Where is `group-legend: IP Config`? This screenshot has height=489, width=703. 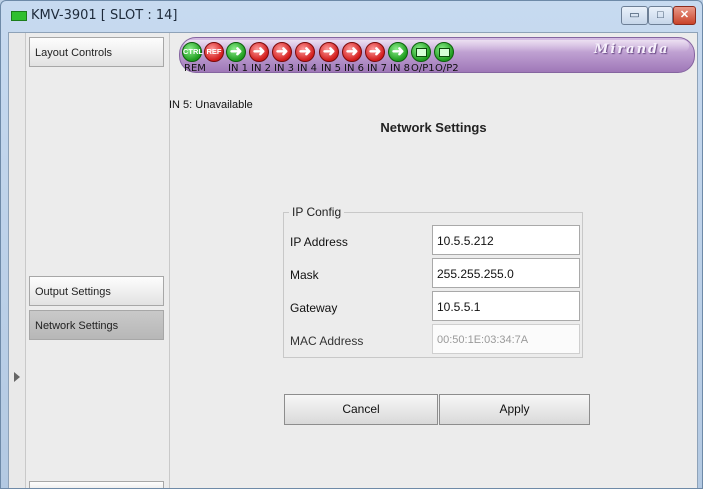 group-legend: IP Config is located at coordinates (317, 212).